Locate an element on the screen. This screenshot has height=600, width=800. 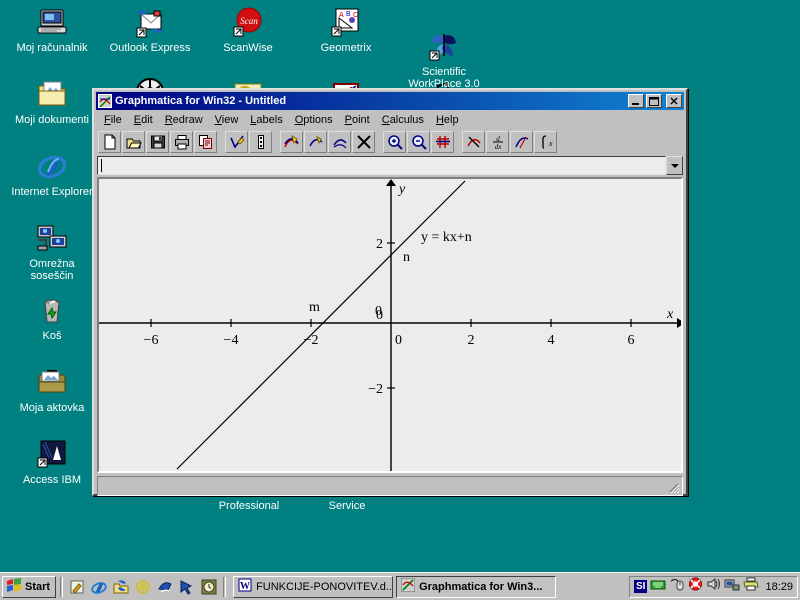
network-icon is located at coordinates (732, 586).